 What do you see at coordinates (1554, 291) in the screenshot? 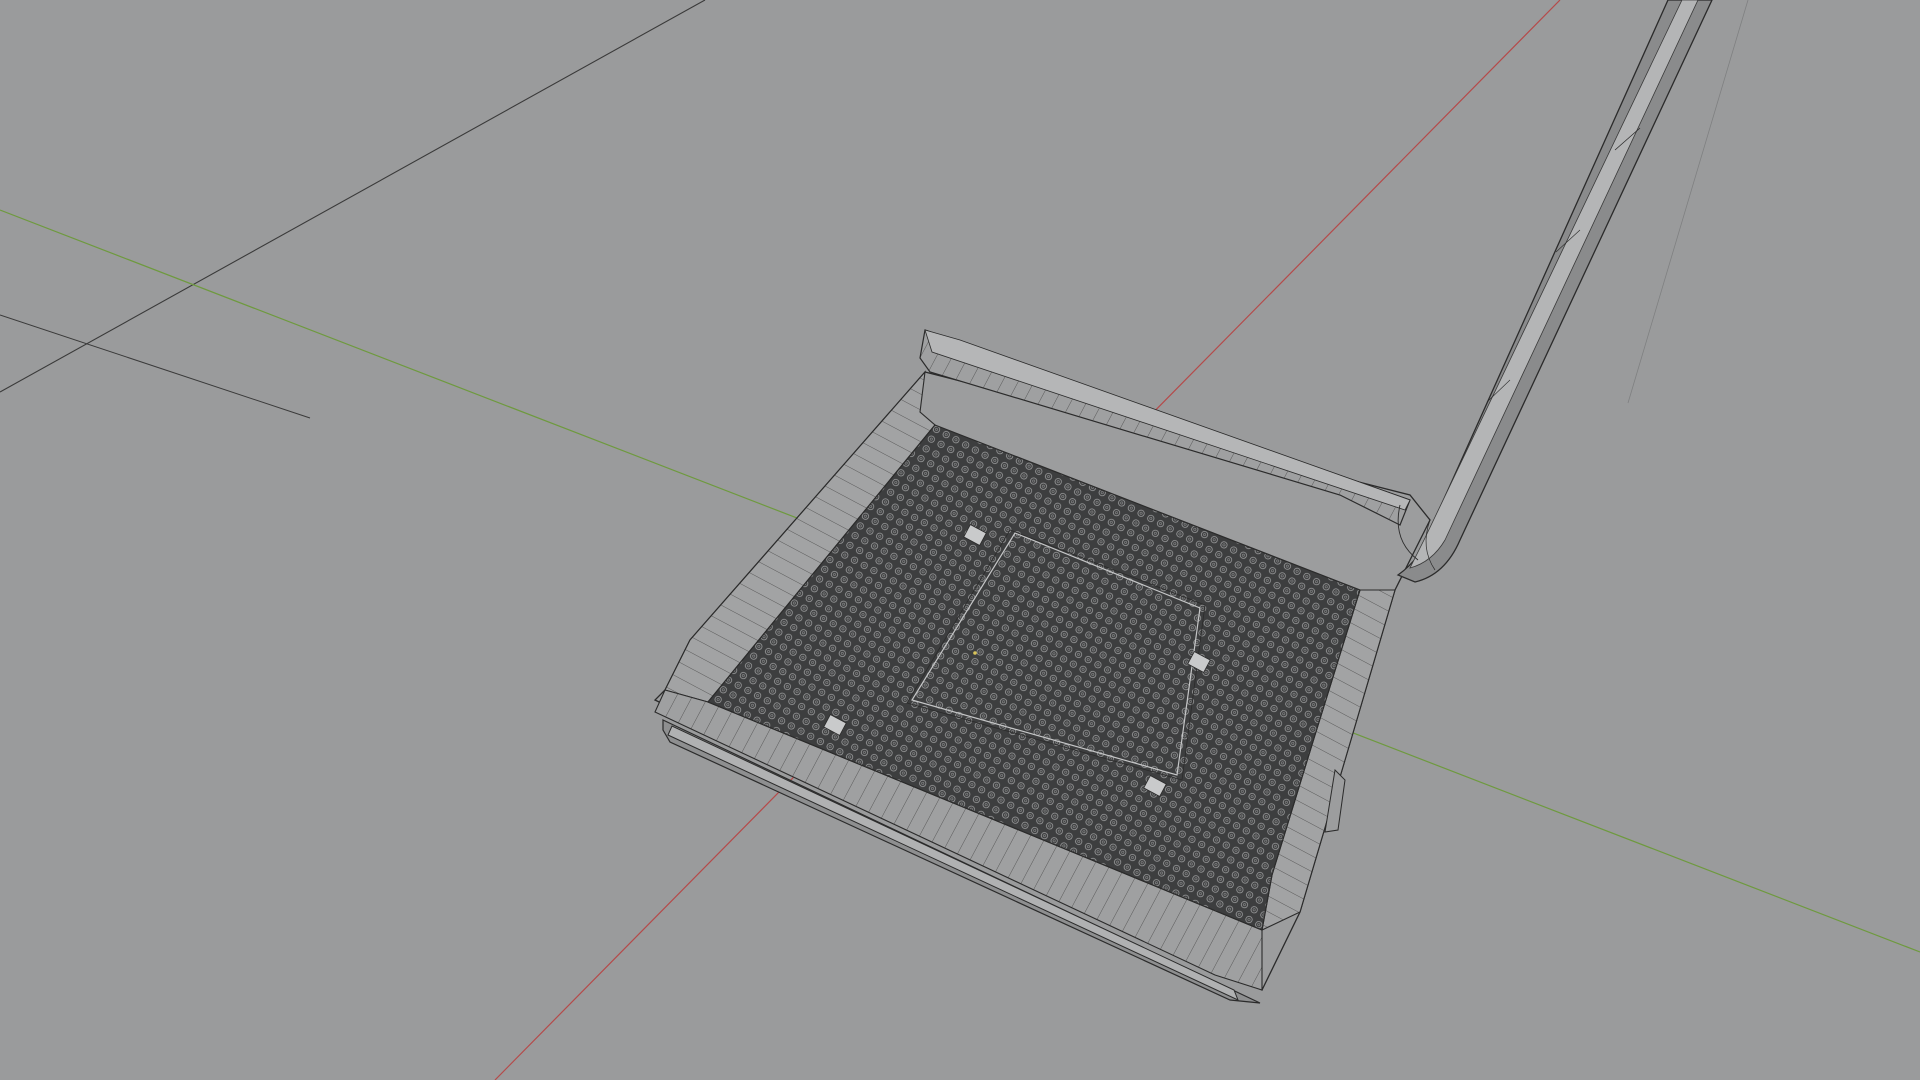
I see `socket-retention-lever` at bounding box center [1554, 291].